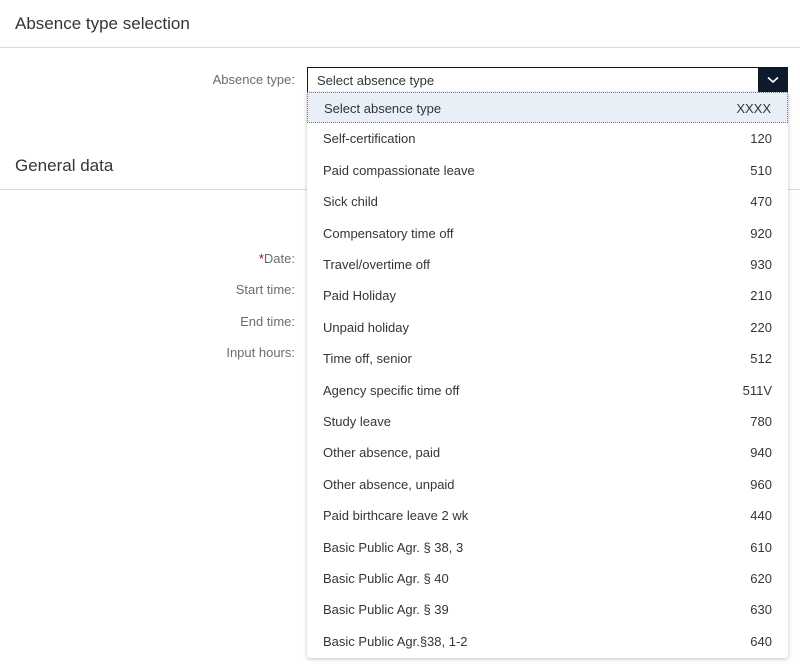  Describe the element at coordinates (386, 610) in the screenshot. I see `option-text: Basic Public Agr. § 39` at that location.